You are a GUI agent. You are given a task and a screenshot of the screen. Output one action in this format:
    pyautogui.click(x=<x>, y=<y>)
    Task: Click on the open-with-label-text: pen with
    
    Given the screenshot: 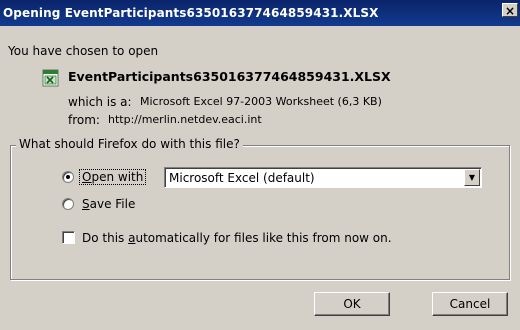 What is the action you would take?
    pyautogui.click(x=117, y=177)
    